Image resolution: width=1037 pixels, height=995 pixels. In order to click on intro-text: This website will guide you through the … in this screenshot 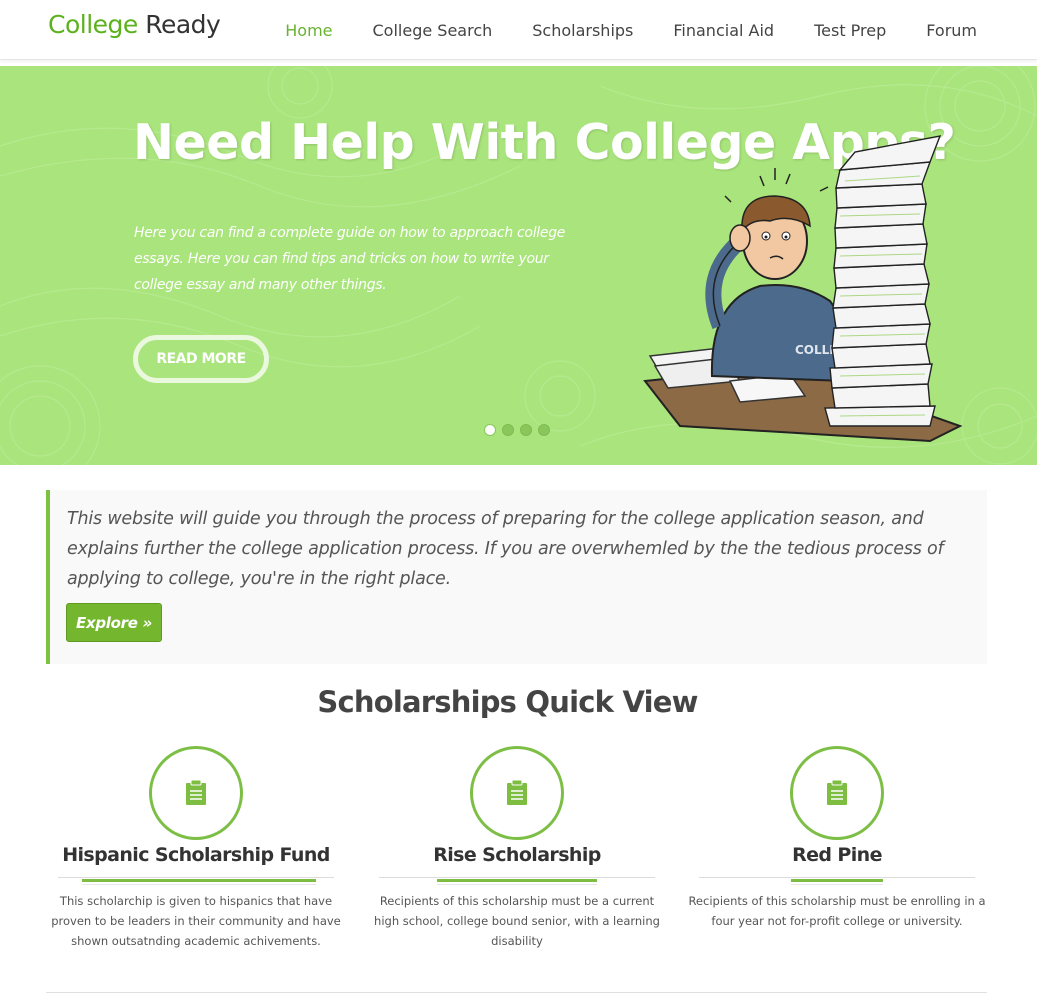, I will do `click(505, 549)`.